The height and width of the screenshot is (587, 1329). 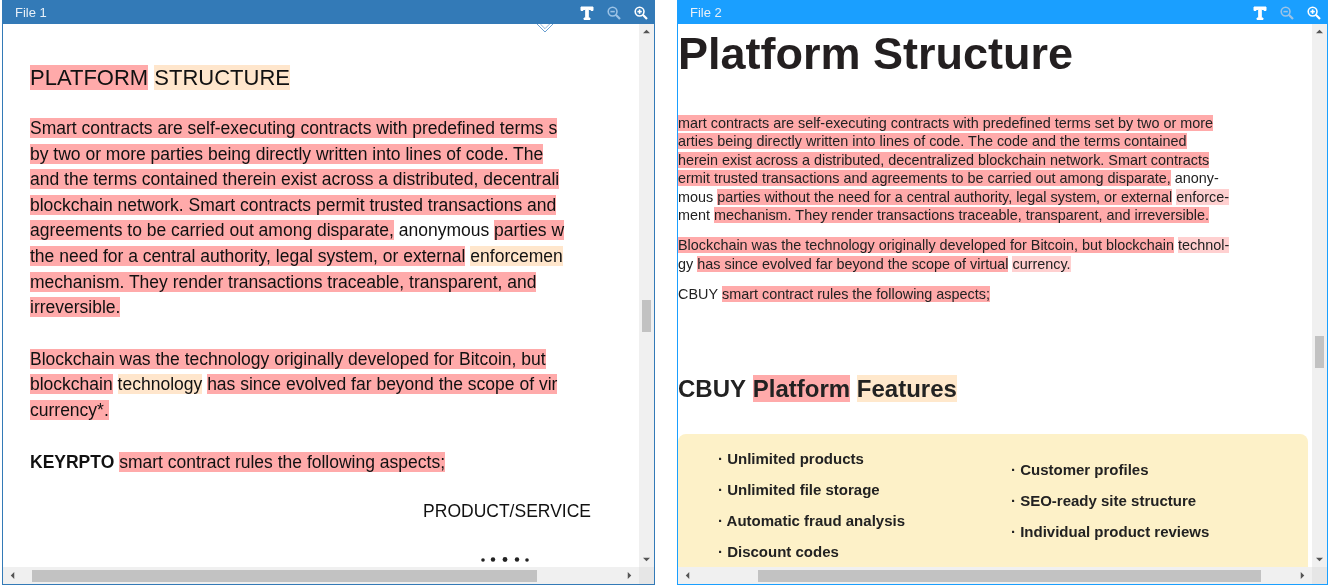 What do you see at coordinates (160, 384) in the screenshot?
I see `highlighted-text: technology` at bounding box center [160, 384].